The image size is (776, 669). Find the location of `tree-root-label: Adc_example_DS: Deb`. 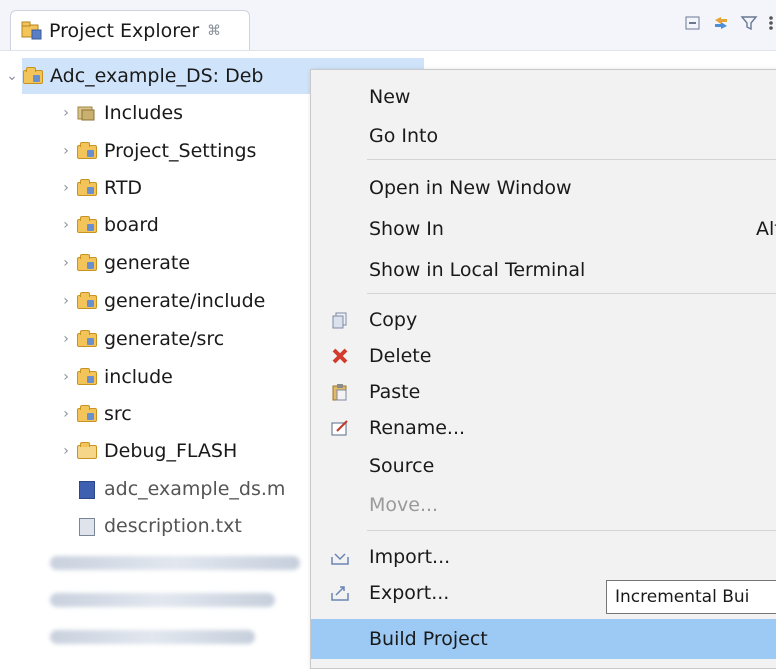

tree-root-label: Adc_example_DS: Deb is located at coordinates (157, 76).